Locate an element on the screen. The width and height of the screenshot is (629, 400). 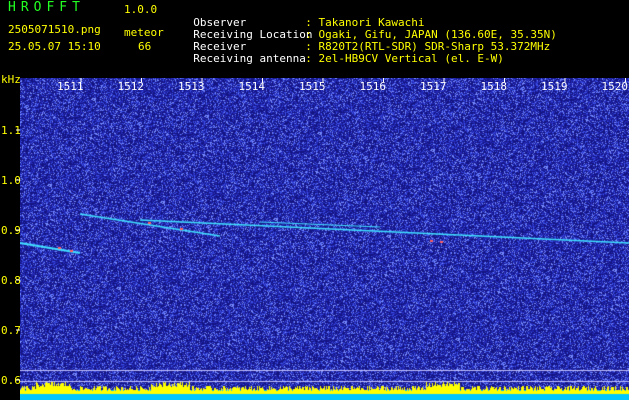
y-tick-label: 0.8 is located at coordinates (11, 280).